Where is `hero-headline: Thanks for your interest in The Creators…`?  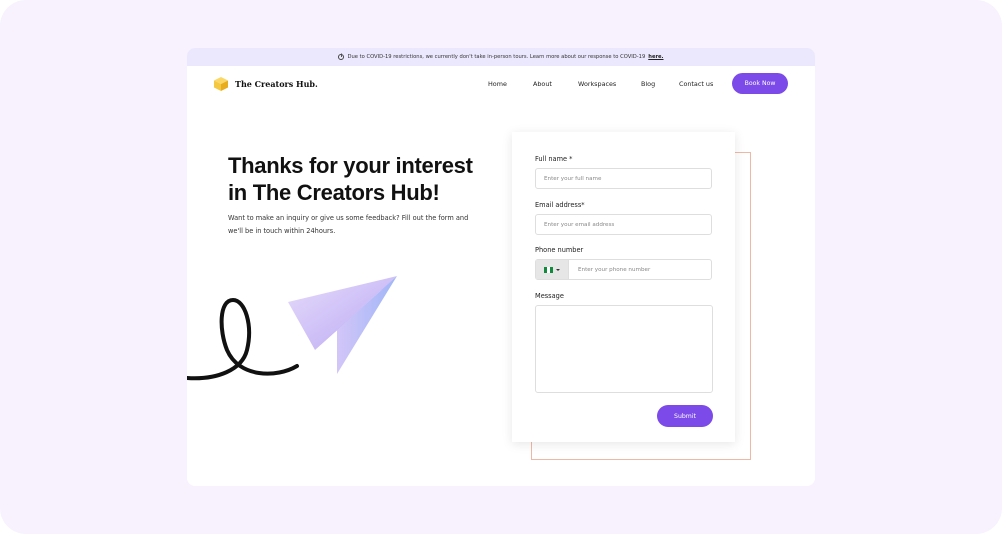 hero-headline: Thanks for your interest in The Creators… is located at coordinates (350, 179).